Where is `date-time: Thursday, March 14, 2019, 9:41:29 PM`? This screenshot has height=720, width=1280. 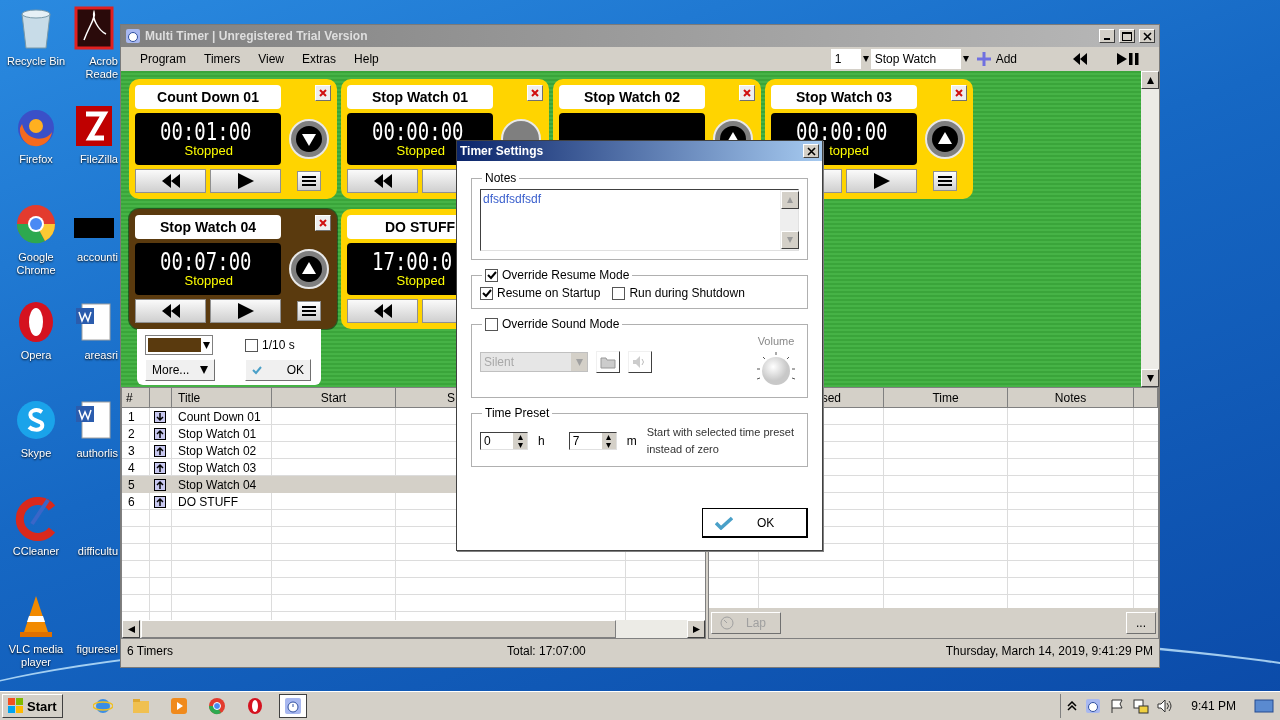
date-time: Thursday, March 14, 2019, 9:41:29 PM is located at coordinates (1049, 651).